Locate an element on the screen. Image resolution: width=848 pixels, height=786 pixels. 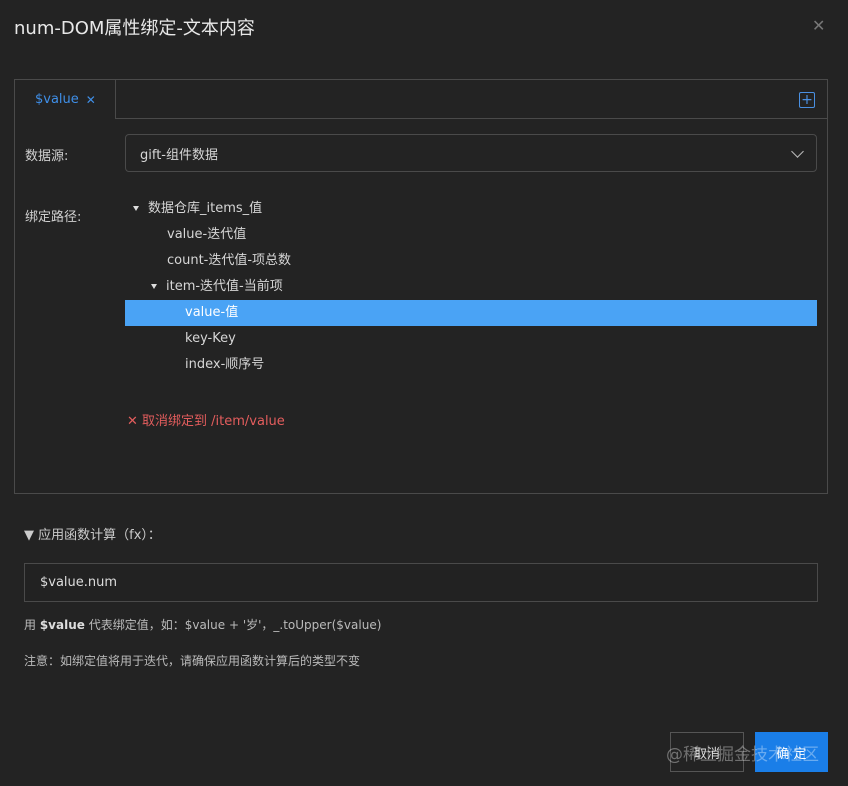
tree-node-label: 数据仓库_items_值 is located at coordinates (205, 208).